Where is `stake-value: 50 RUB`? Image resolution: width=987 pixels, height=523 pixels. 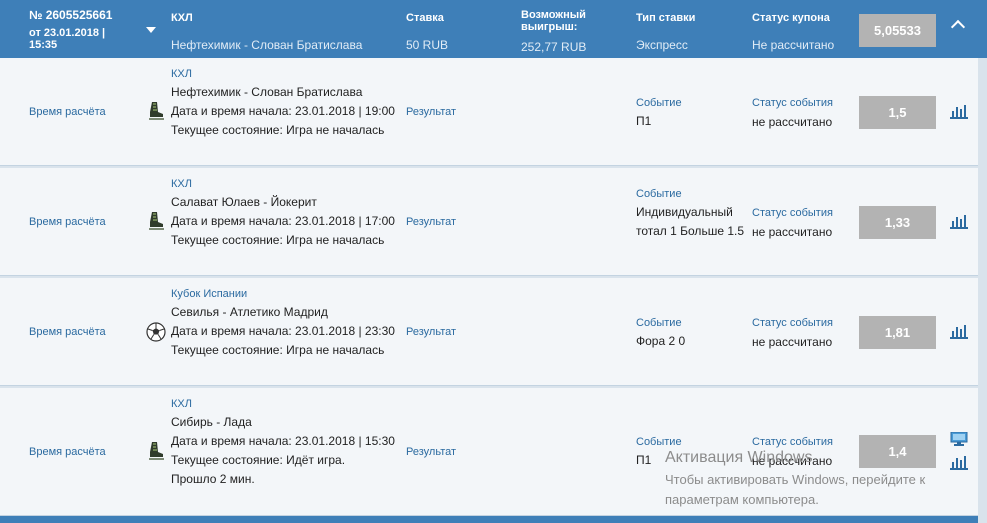
stake-value: 50 RUB is located at coordinates (427, 45).